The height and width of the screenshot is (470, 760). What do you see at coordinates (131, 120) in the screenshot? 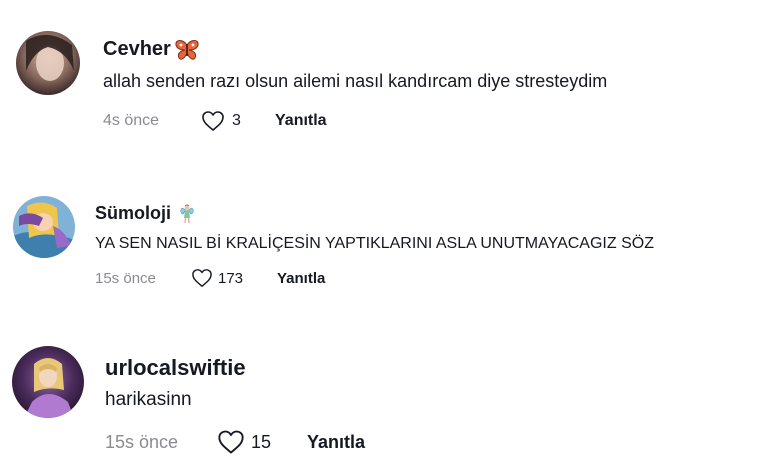
I see `comment-time: 4s önce` at bounding box center [131, 120].